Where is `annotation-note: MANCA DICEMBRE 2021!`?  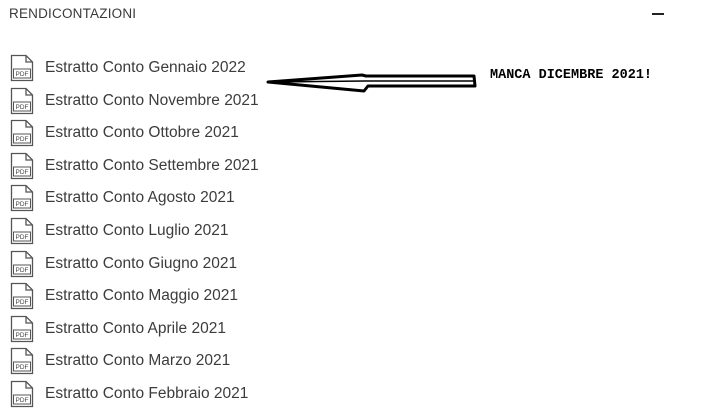
annotation-note: MANCA DICEMBRE 2021! is located at coordinates (571, 75).